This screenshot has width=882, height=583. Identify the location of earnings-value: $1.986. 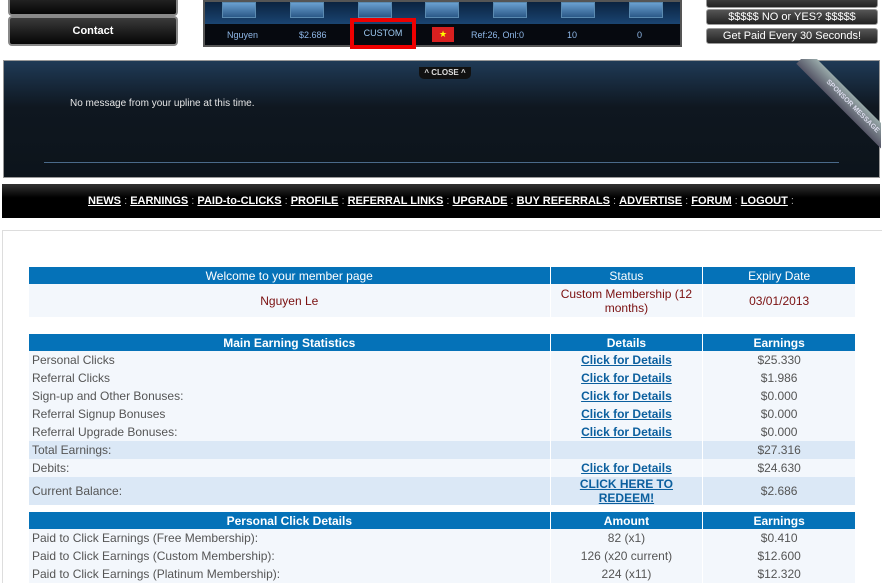
(779, 378).